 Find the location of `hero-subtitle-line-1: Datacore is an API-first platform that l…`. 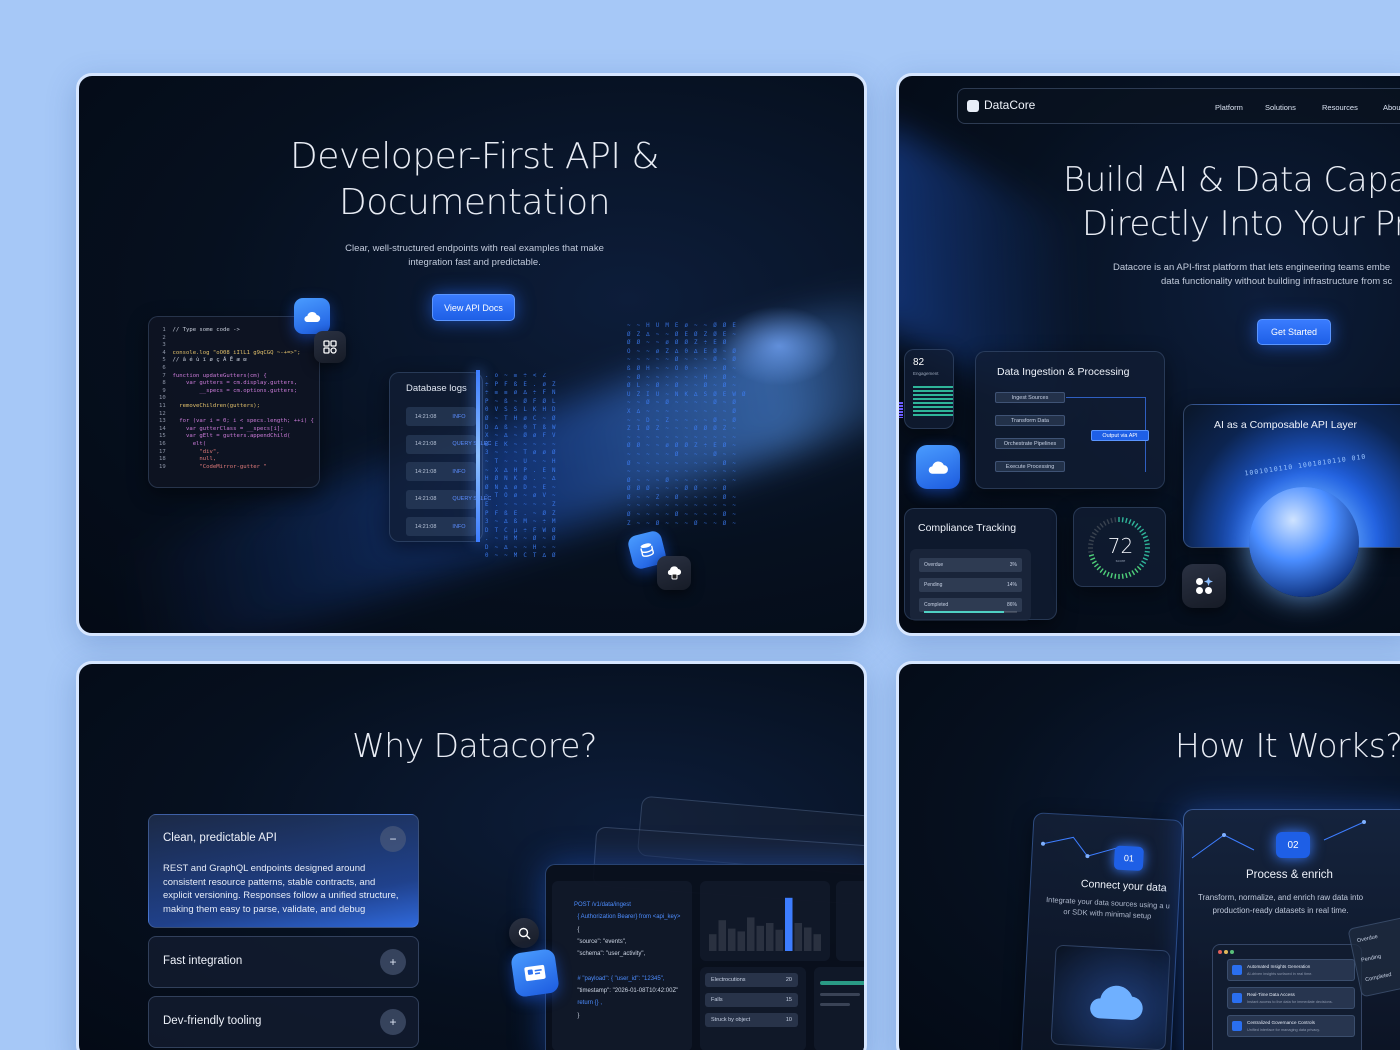

hero-subtitle-line-1: Datacore is an API-first platform that l… is located at coordinates (1252, 267).